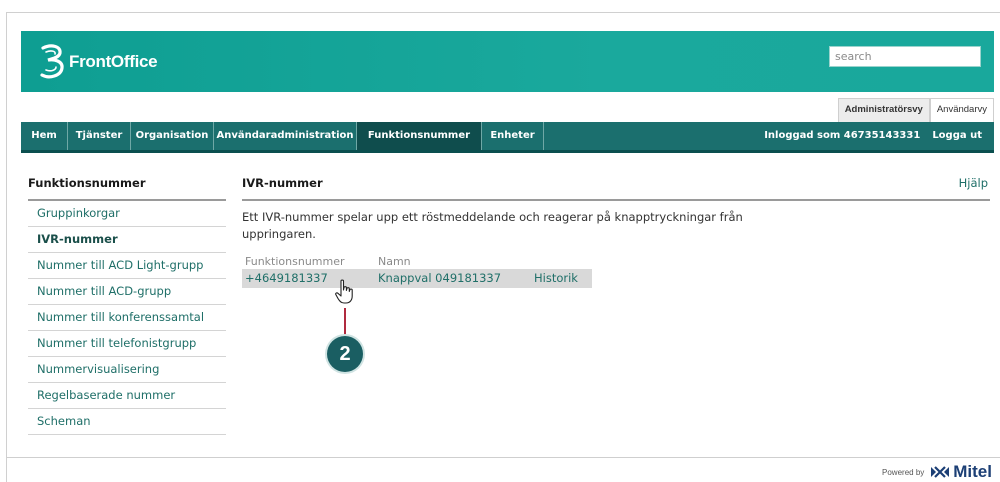 This screenshot has height=482, width=1000. I want to click on frontoffice-logo-icon, so click(52, 61).